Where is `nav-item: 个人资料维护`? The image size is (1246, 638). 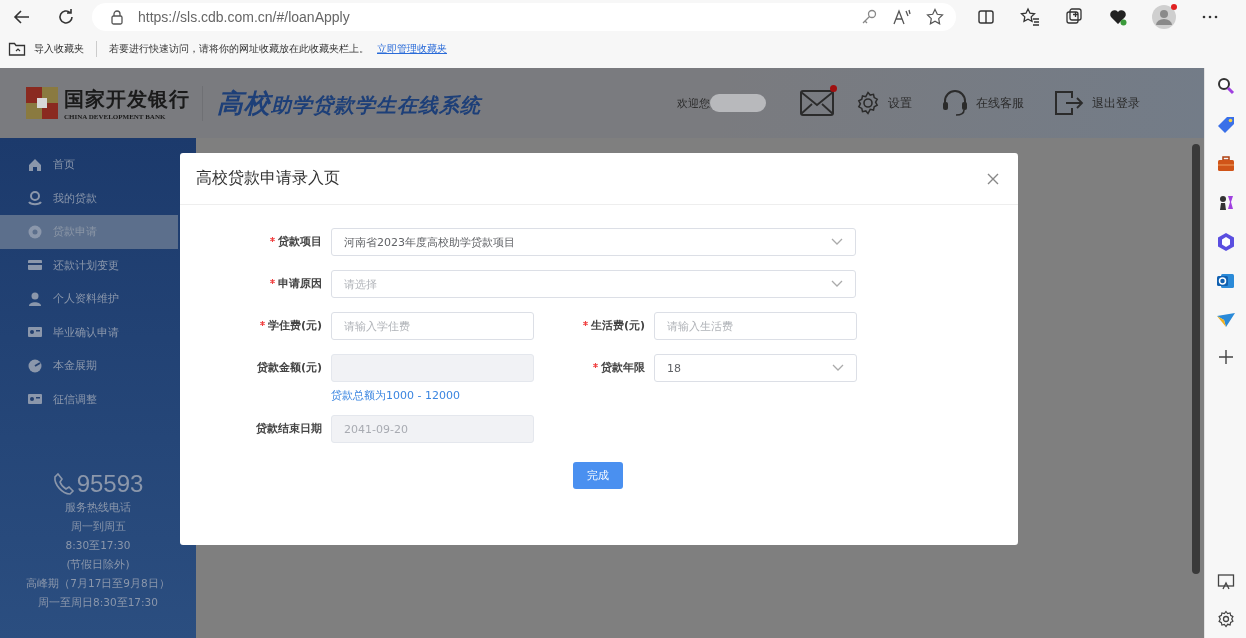
nav-item: 个人资料维护 is located at coordinates (98, 299).